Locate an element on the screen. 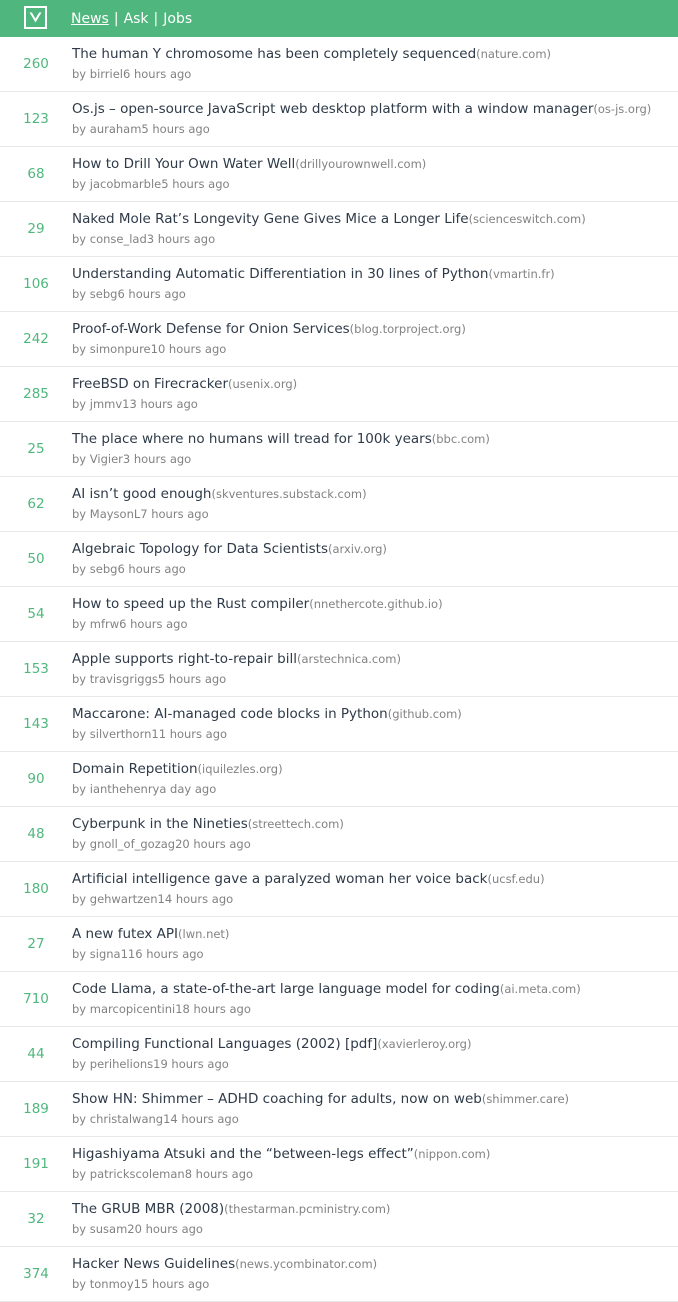 The height and width of the screenshot is (1302, 678). story-domain-link: (news.ycombinator.com) is located at coordinates (306, 1264).